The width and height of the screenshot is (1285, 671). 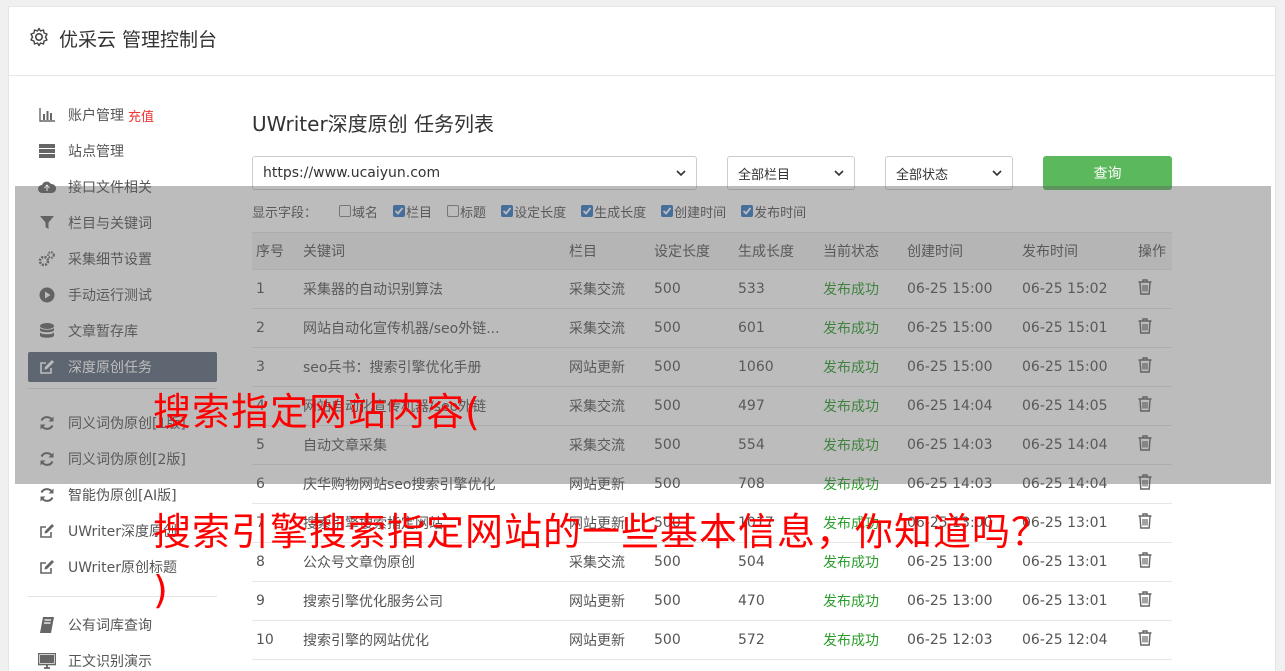 What do you see at coordinates (373, 602) in the screenshot?
I see `table-cell: 搜索引擎优化服务公司` at bounding box center [373, 602].